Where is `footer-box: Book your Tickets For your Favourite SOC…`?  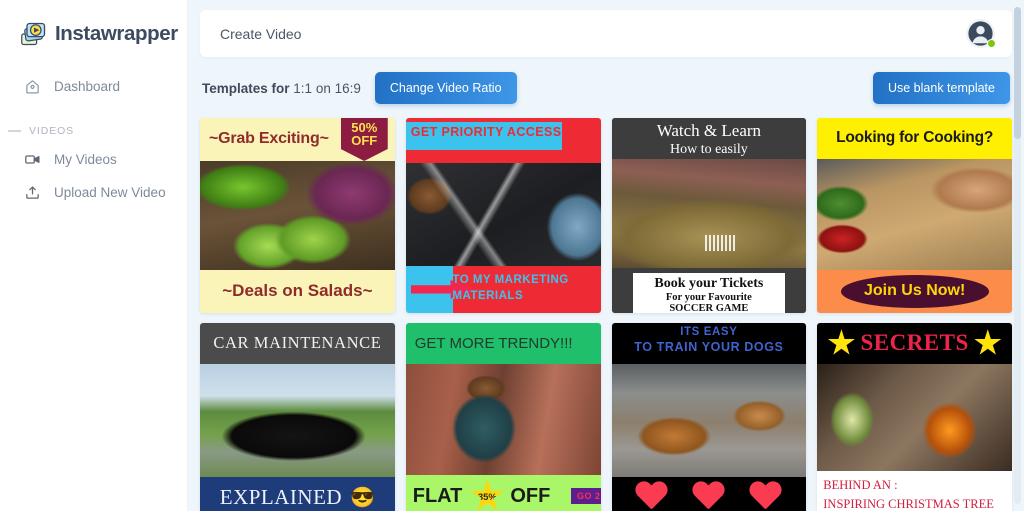 footer-box: Book your Tickets For your Favourite SOC… is located at coordinates (708, 292).